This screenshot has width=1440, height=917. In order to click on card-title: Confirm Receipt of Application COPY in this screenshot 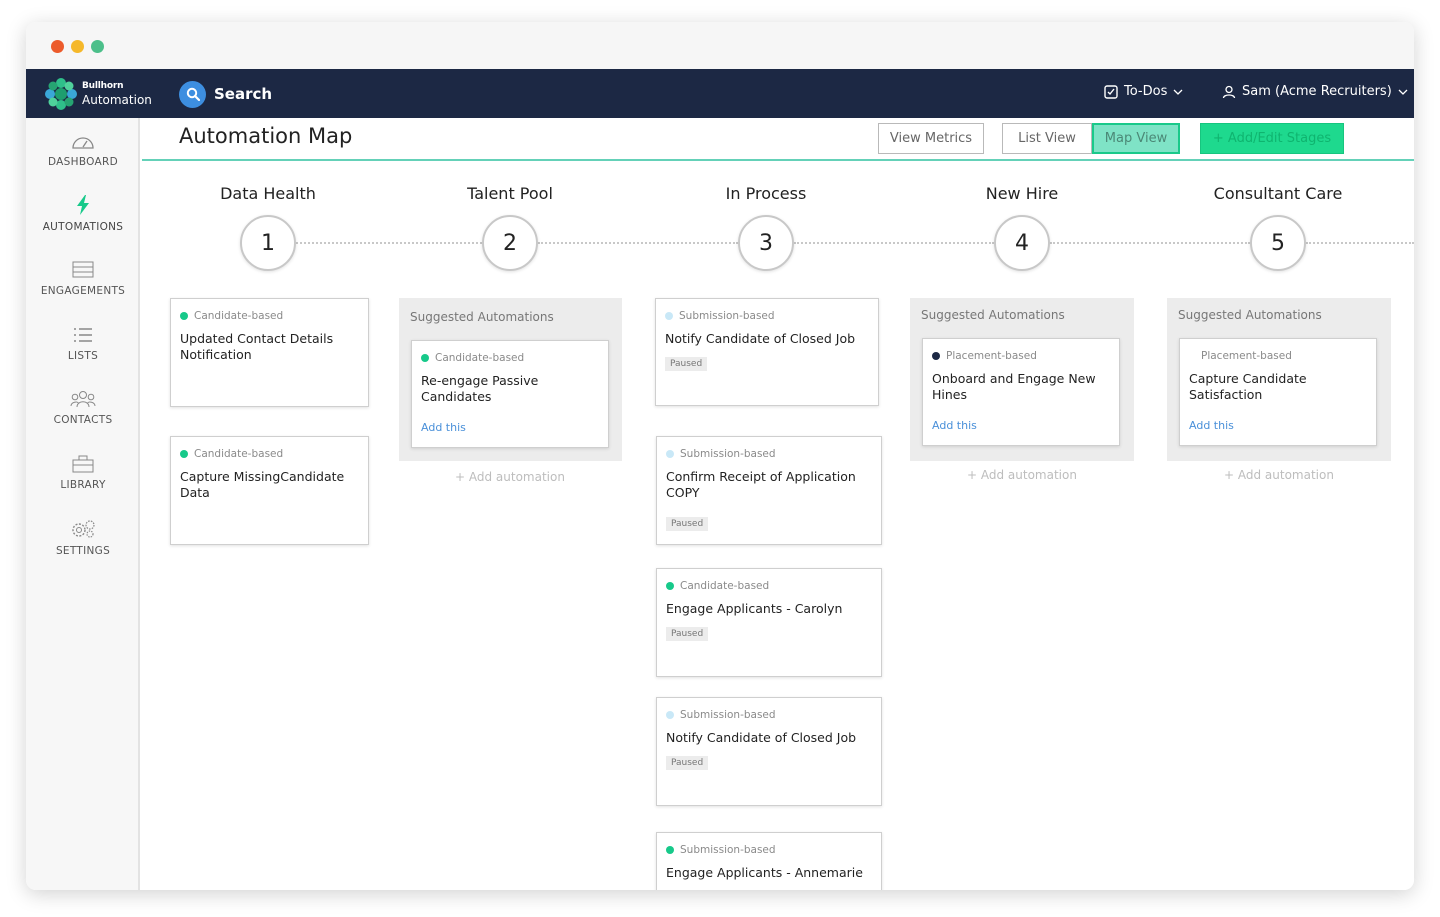, I will do `click(761, 484)`.